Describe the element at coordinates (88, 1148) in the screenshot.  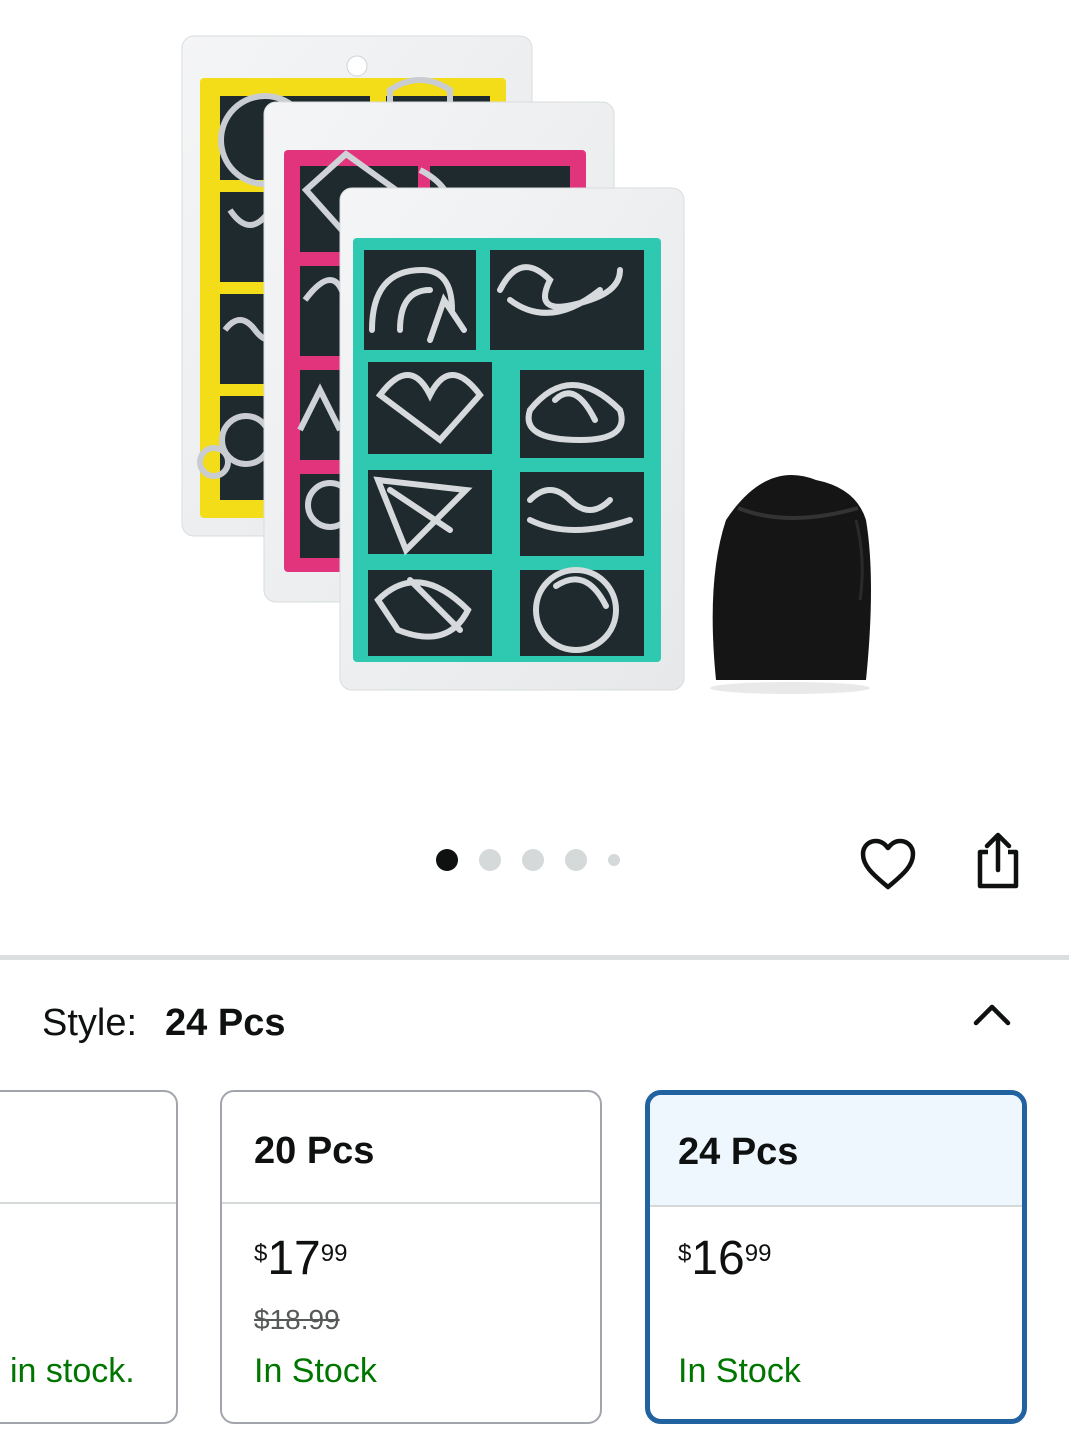
I see `option-card-header` at that location.